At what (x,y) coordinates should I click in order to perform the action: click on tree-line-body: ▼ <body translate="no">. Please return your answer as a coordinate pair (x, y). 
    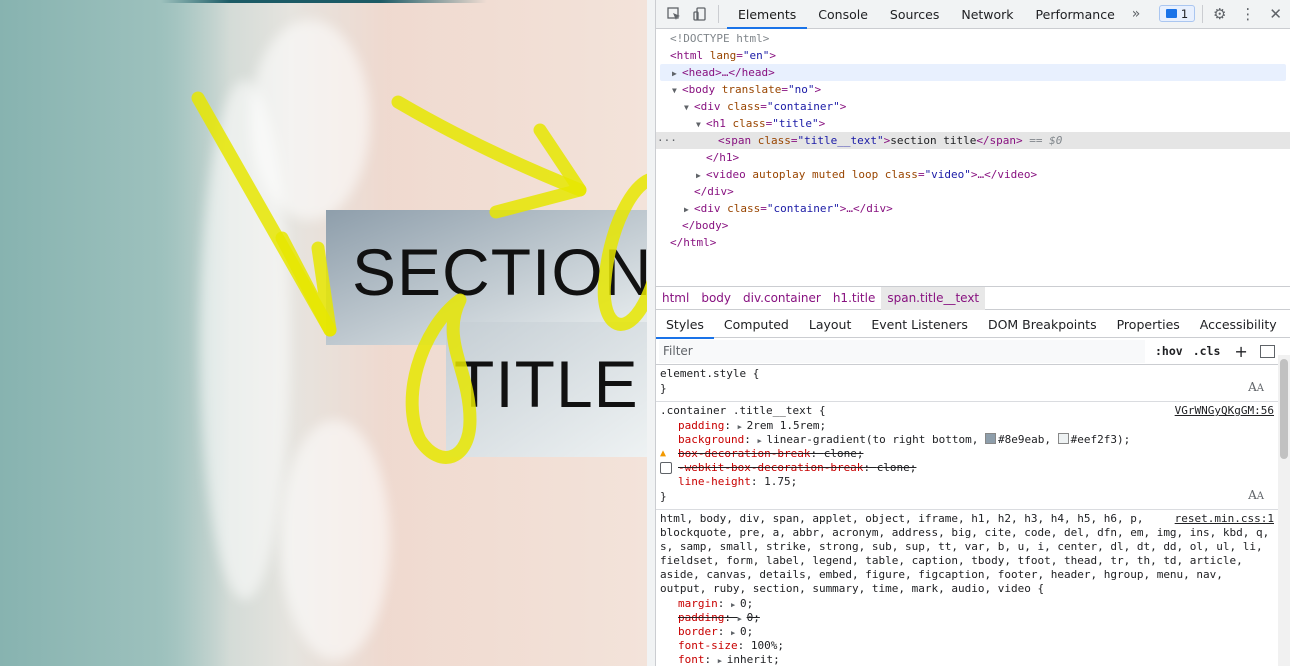
    Looking at the image, I should click on (973, 89).